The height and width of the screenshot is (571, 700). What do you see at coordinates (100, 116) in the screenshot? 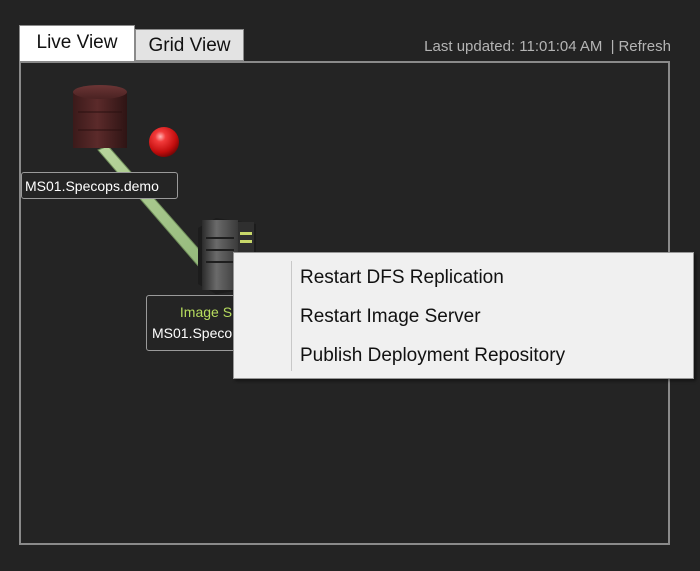
I see `database-server-icon` at bounding box center [100, 116].